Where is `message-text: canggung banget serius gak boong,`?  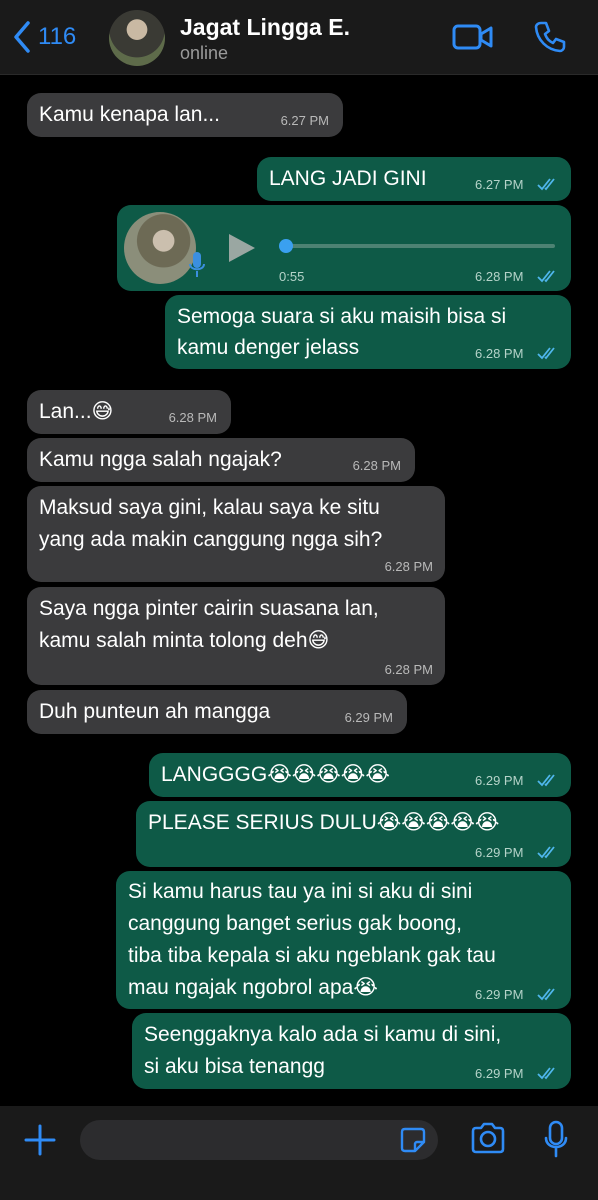
message-text: canggung banget serius gak boong, is located at coordinates (295, 923).